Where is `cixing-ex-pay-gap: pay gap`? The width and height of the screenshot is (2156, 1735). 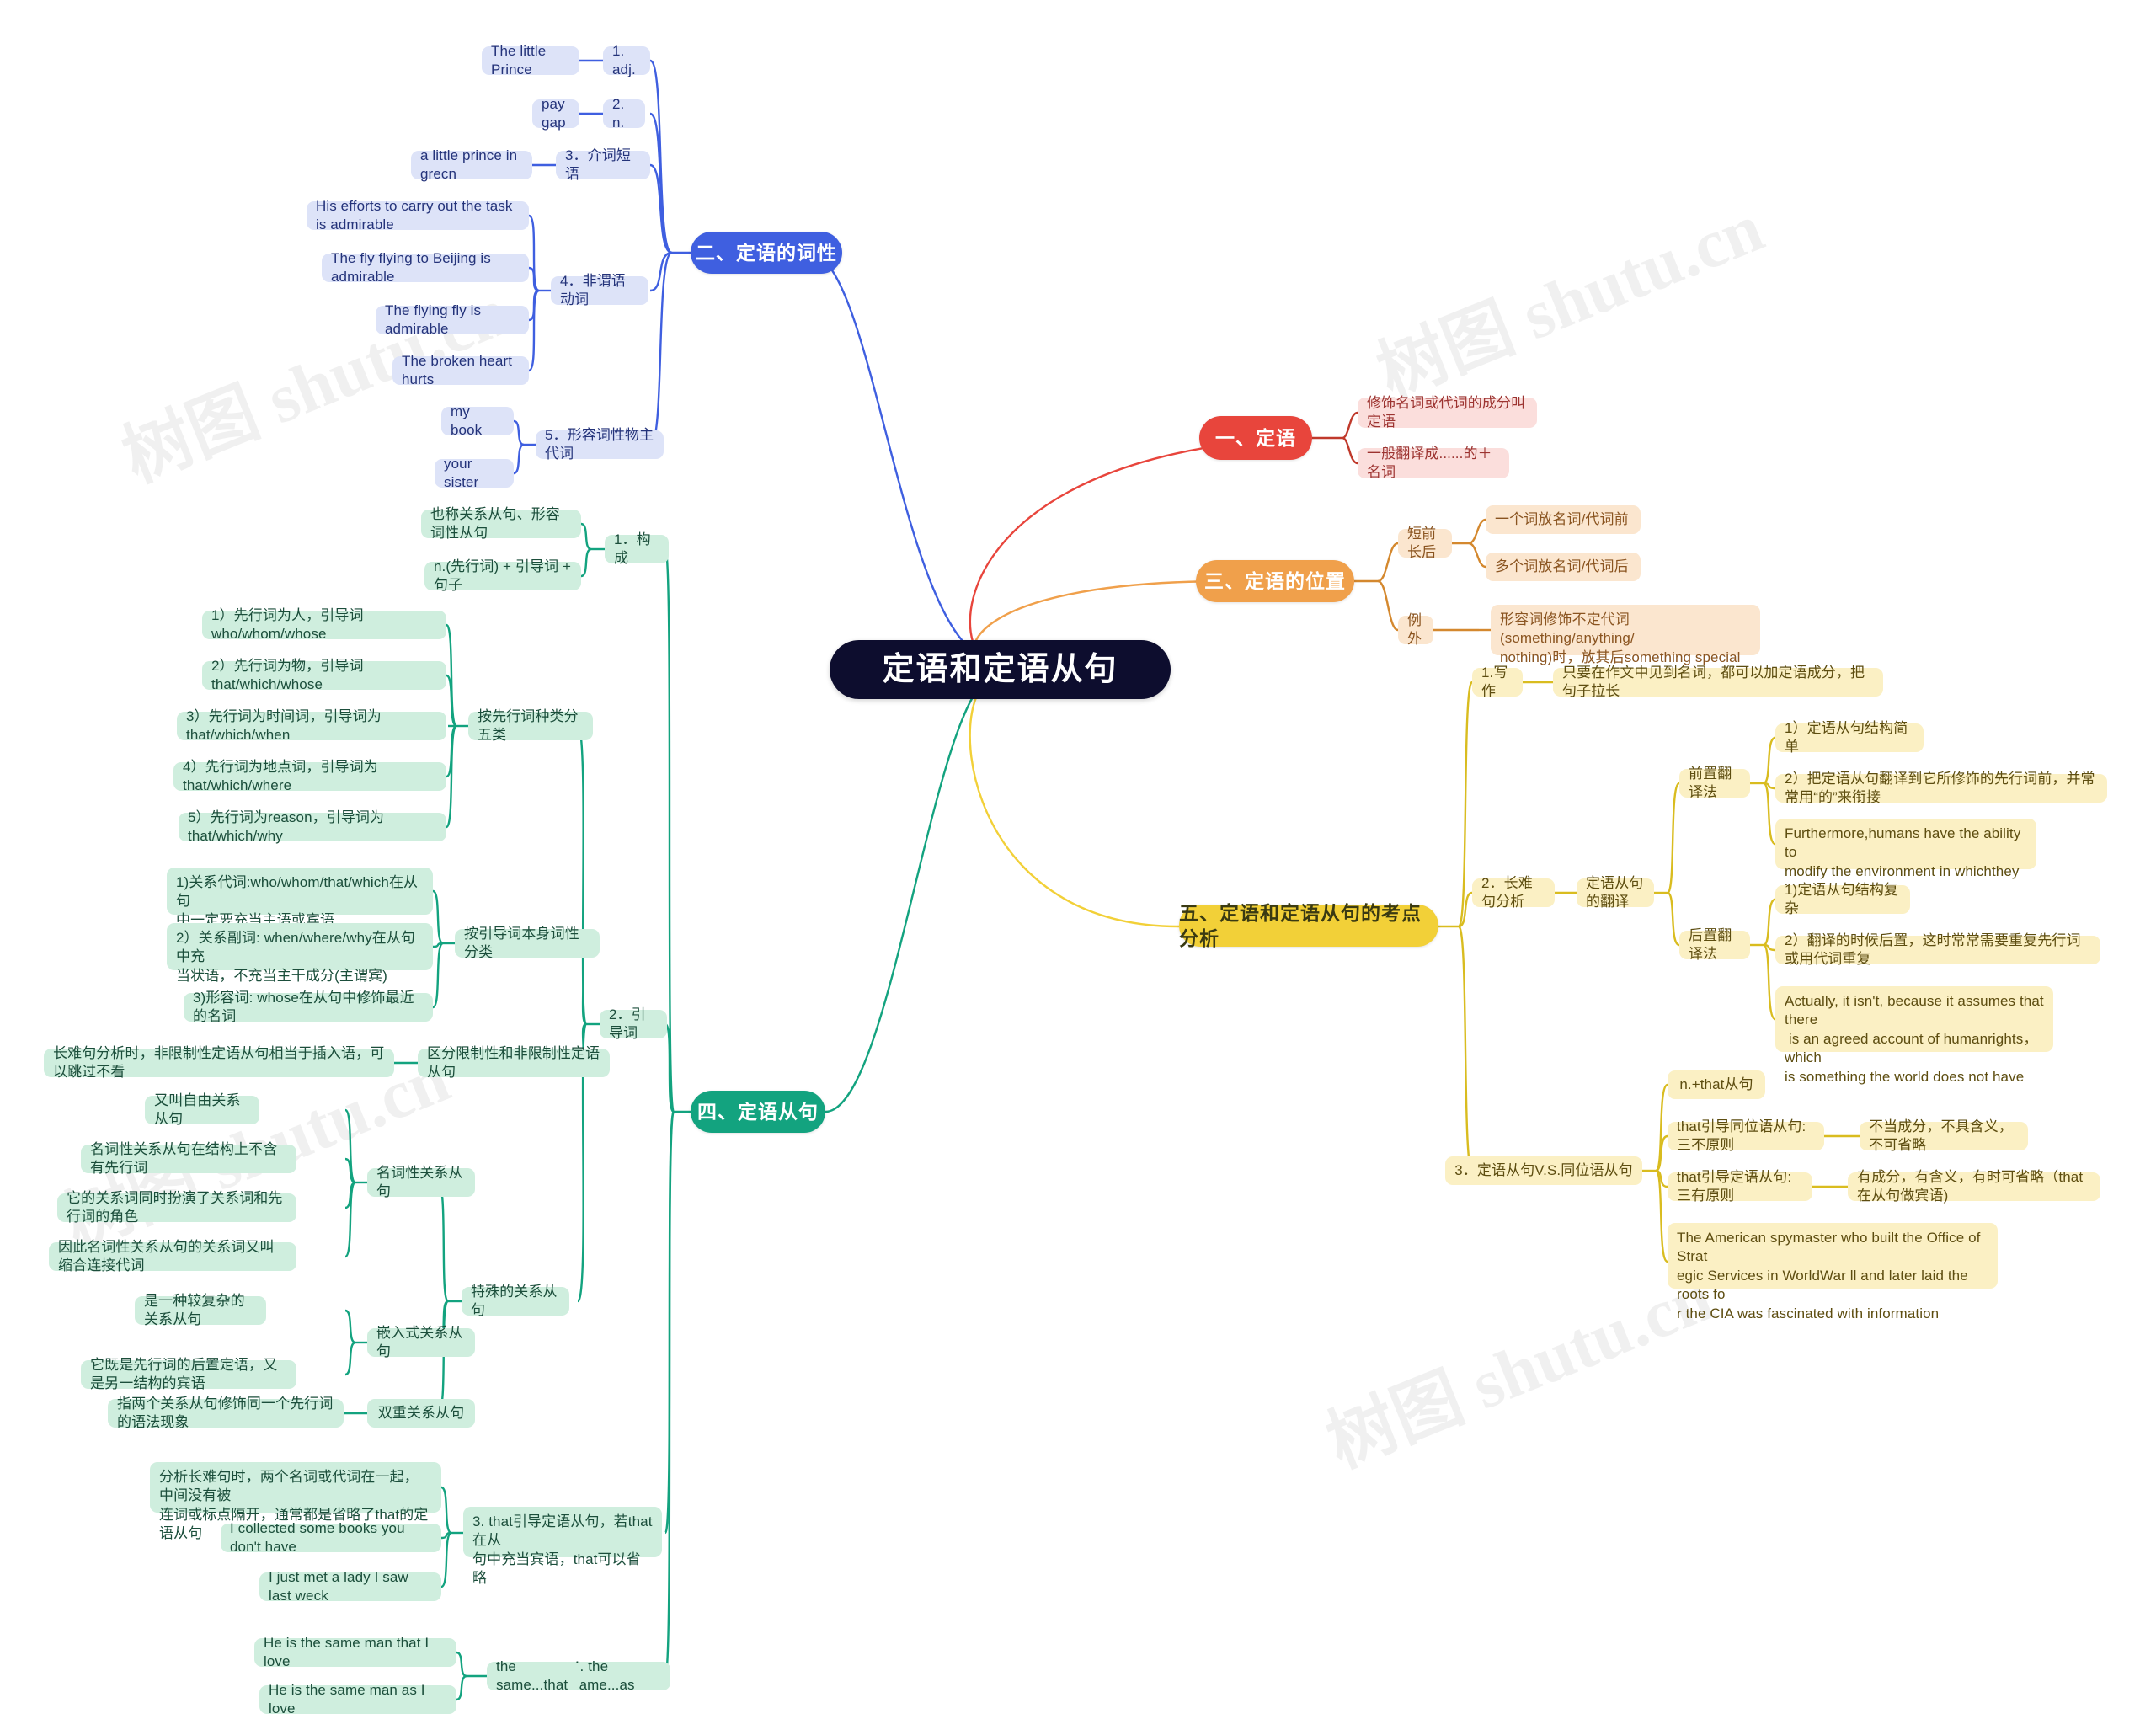
cixing-ex-pay-gap: pay gap is located at coordinates (555, 113).